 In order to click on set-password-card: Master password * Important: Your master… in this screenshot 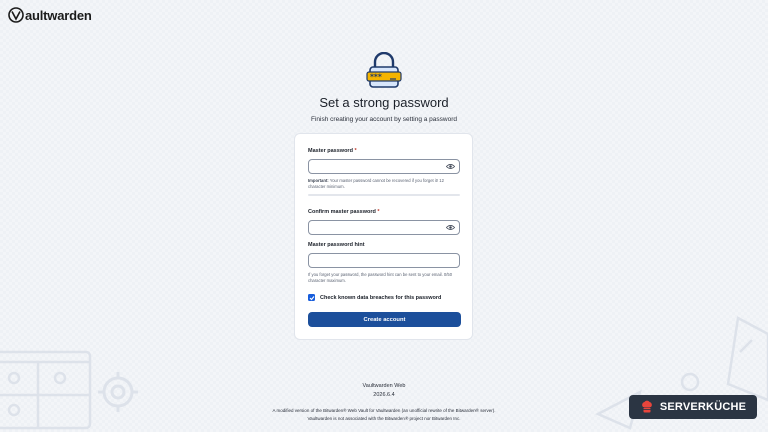, I will do `click(383, 236)`.